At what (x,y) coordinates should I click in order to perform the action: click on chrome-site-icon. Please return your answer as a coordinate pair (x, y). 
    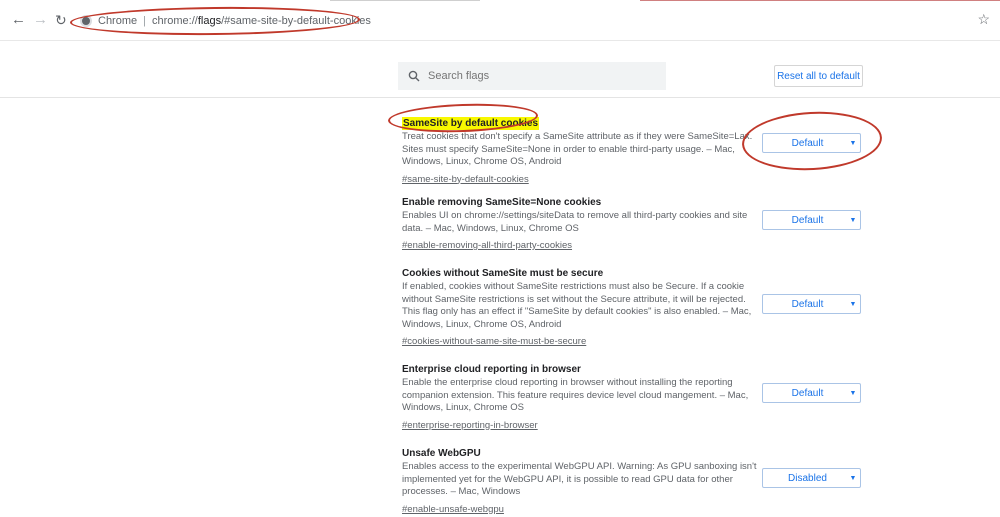
    Looking at the image, I should click on (86, 21).